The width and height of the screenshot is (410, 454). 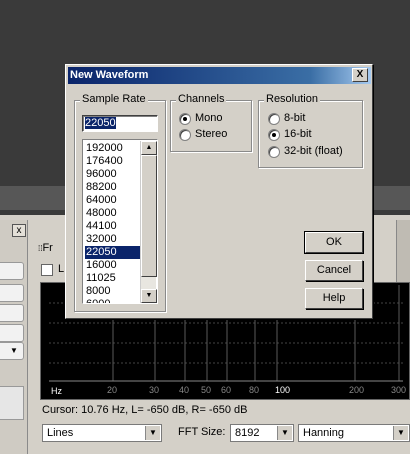 What do you see at coordinates (226, 390) in the screenshot?
I see `tick-label: 60` at bounding box center [226, 390].